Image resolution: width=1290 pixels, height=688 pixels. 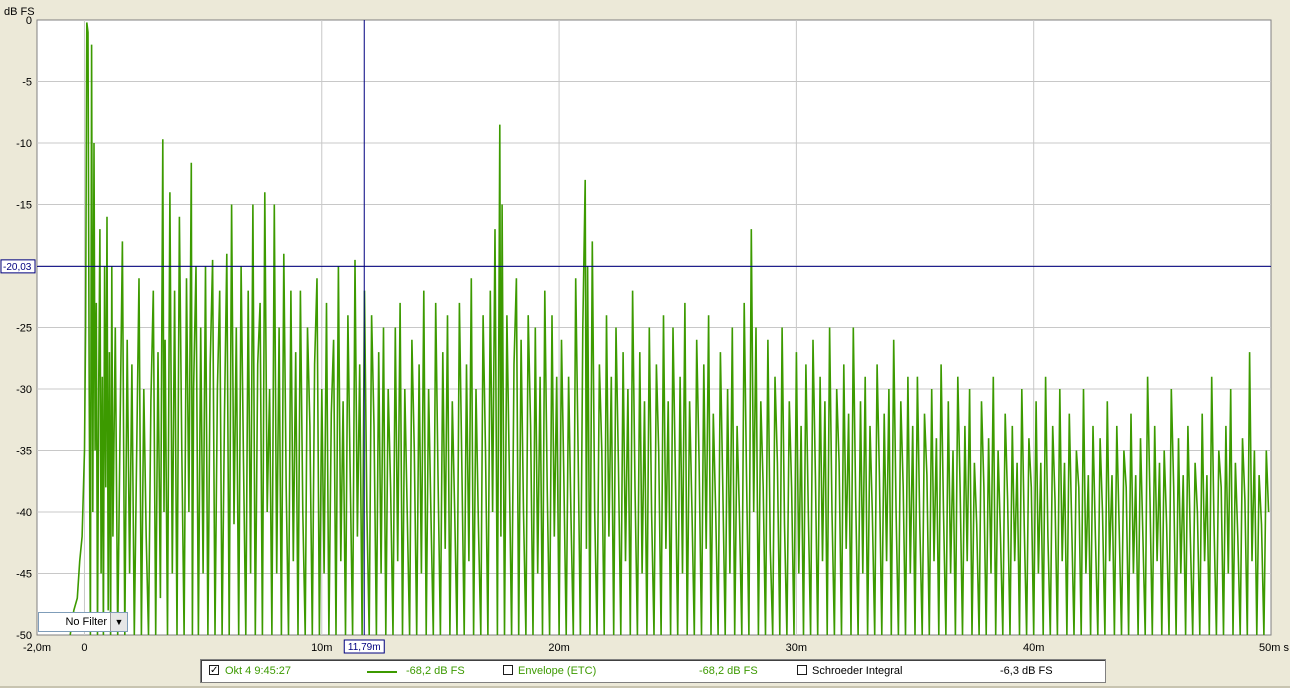 I want to click on cursor-x-readout: 11,79m, so click(x=364, y=646).